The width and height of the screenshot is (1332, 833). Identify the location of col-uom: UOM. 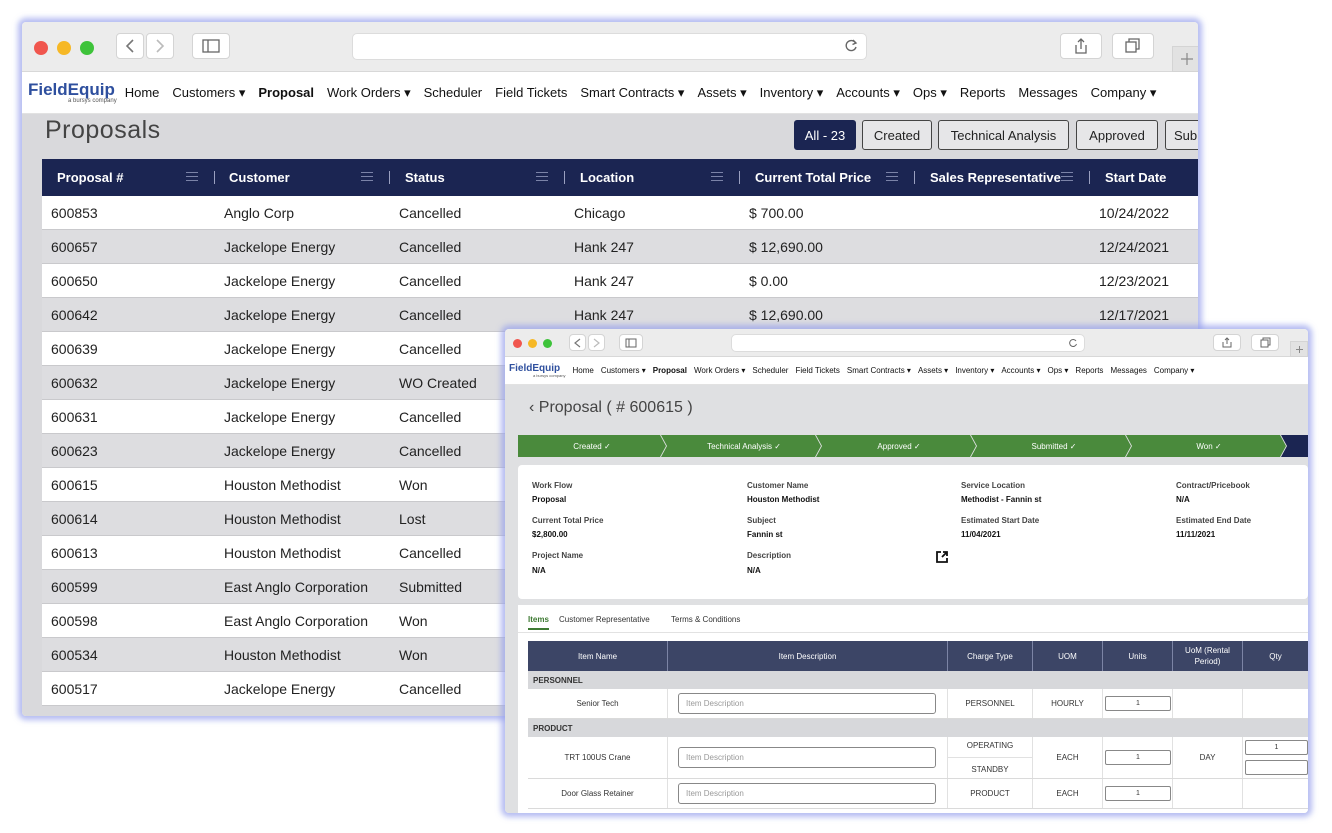
(1068, 656).